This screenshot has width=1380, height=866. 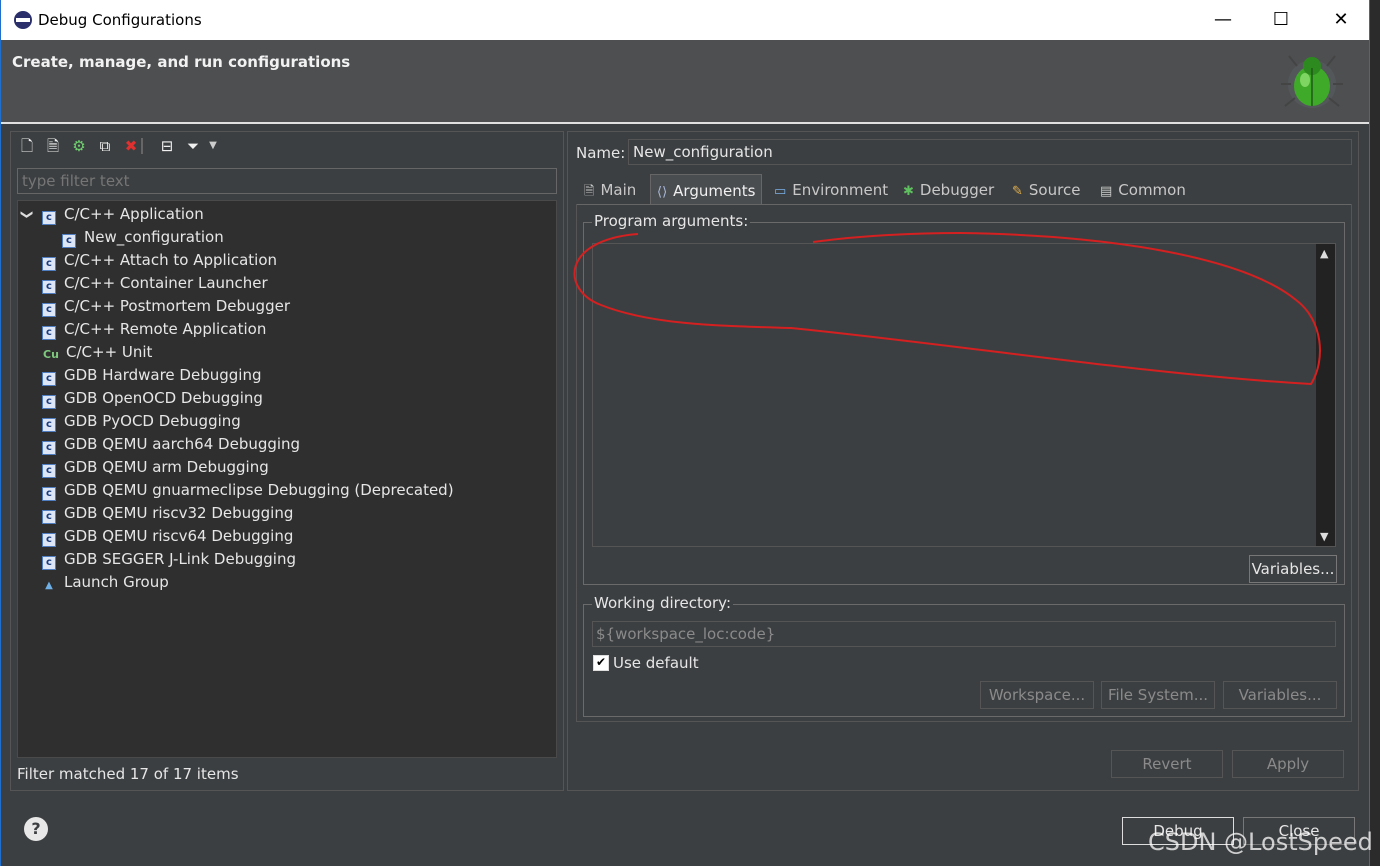 What do you see at coordinates (663, 603) in the screenshot?
I see `working-directory-label: Working directory:` at bounding box center [663, 603].